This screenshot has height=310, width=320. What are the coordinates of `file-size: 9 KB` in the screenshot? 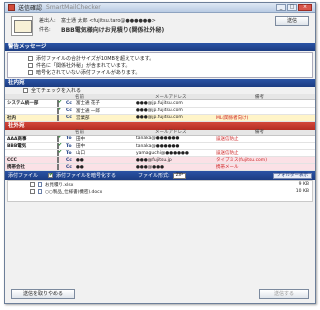 It's located at (303, 184).